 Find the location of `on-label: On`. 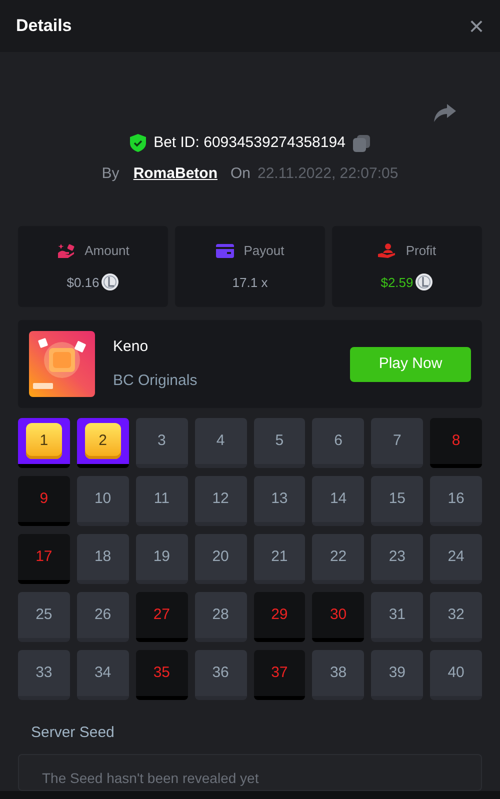

on-label: On is located at coordinates (240, 174).